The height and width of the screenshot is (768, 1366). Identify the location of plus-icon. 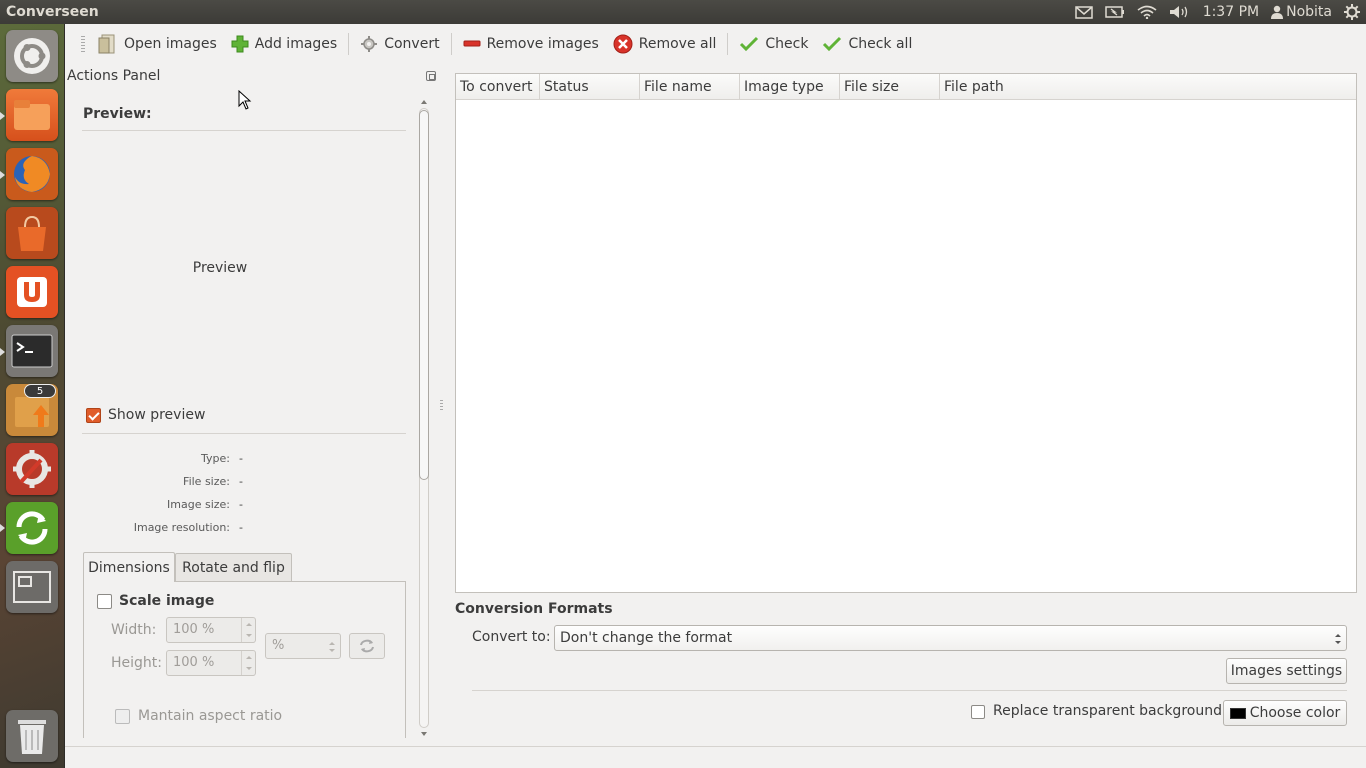
(240, 44).